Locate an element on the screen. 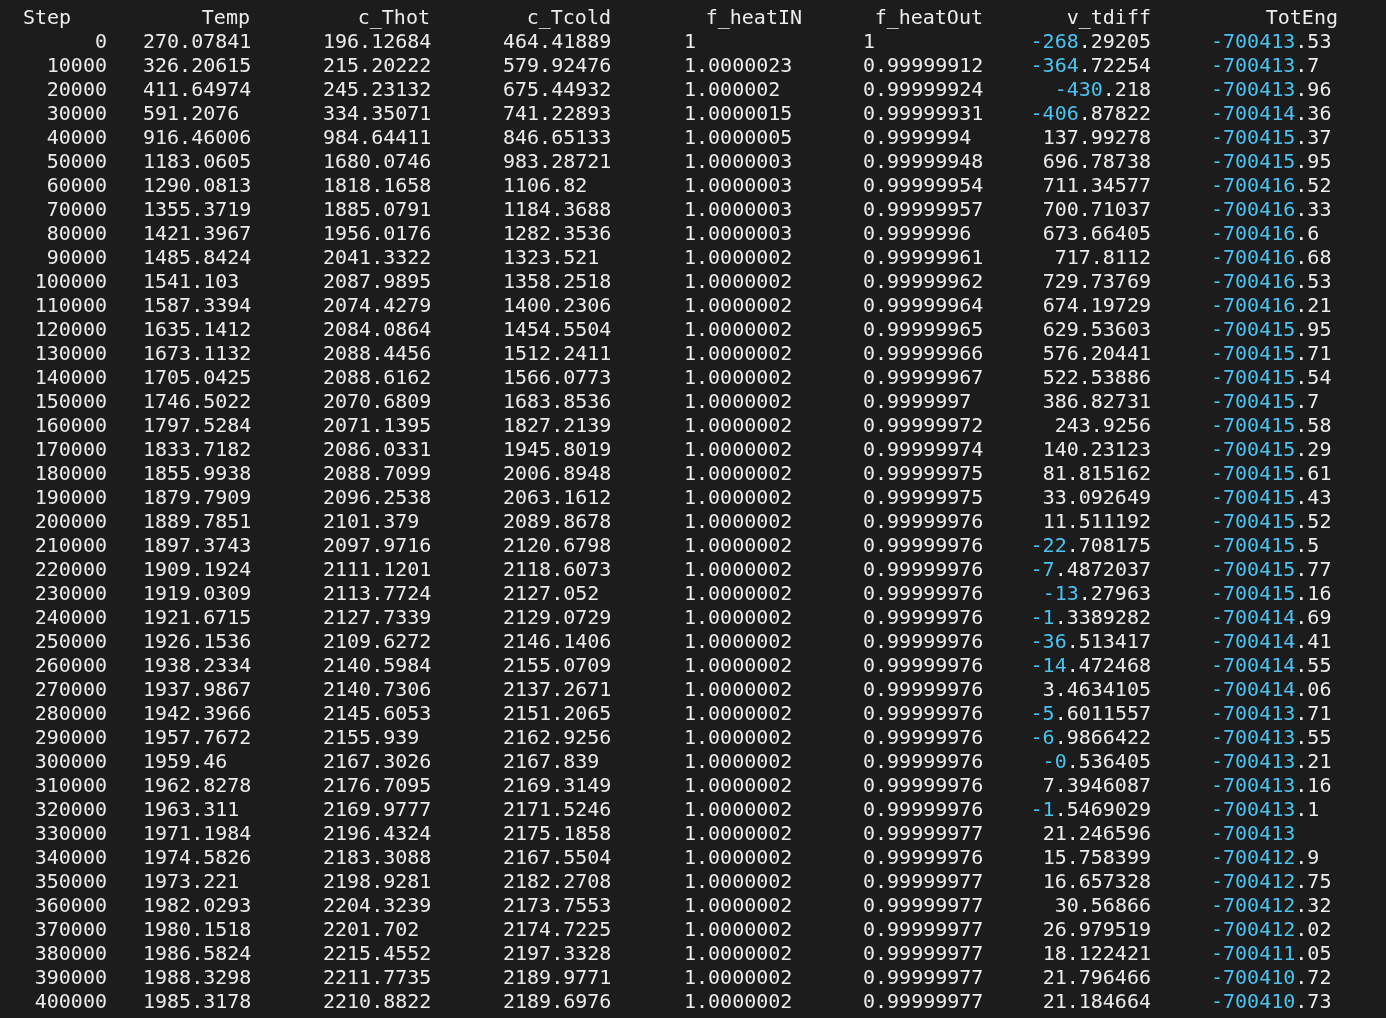 The image size is (1386, 1018). table-cell: 2196.4324 is located at coordinates (377, 833).